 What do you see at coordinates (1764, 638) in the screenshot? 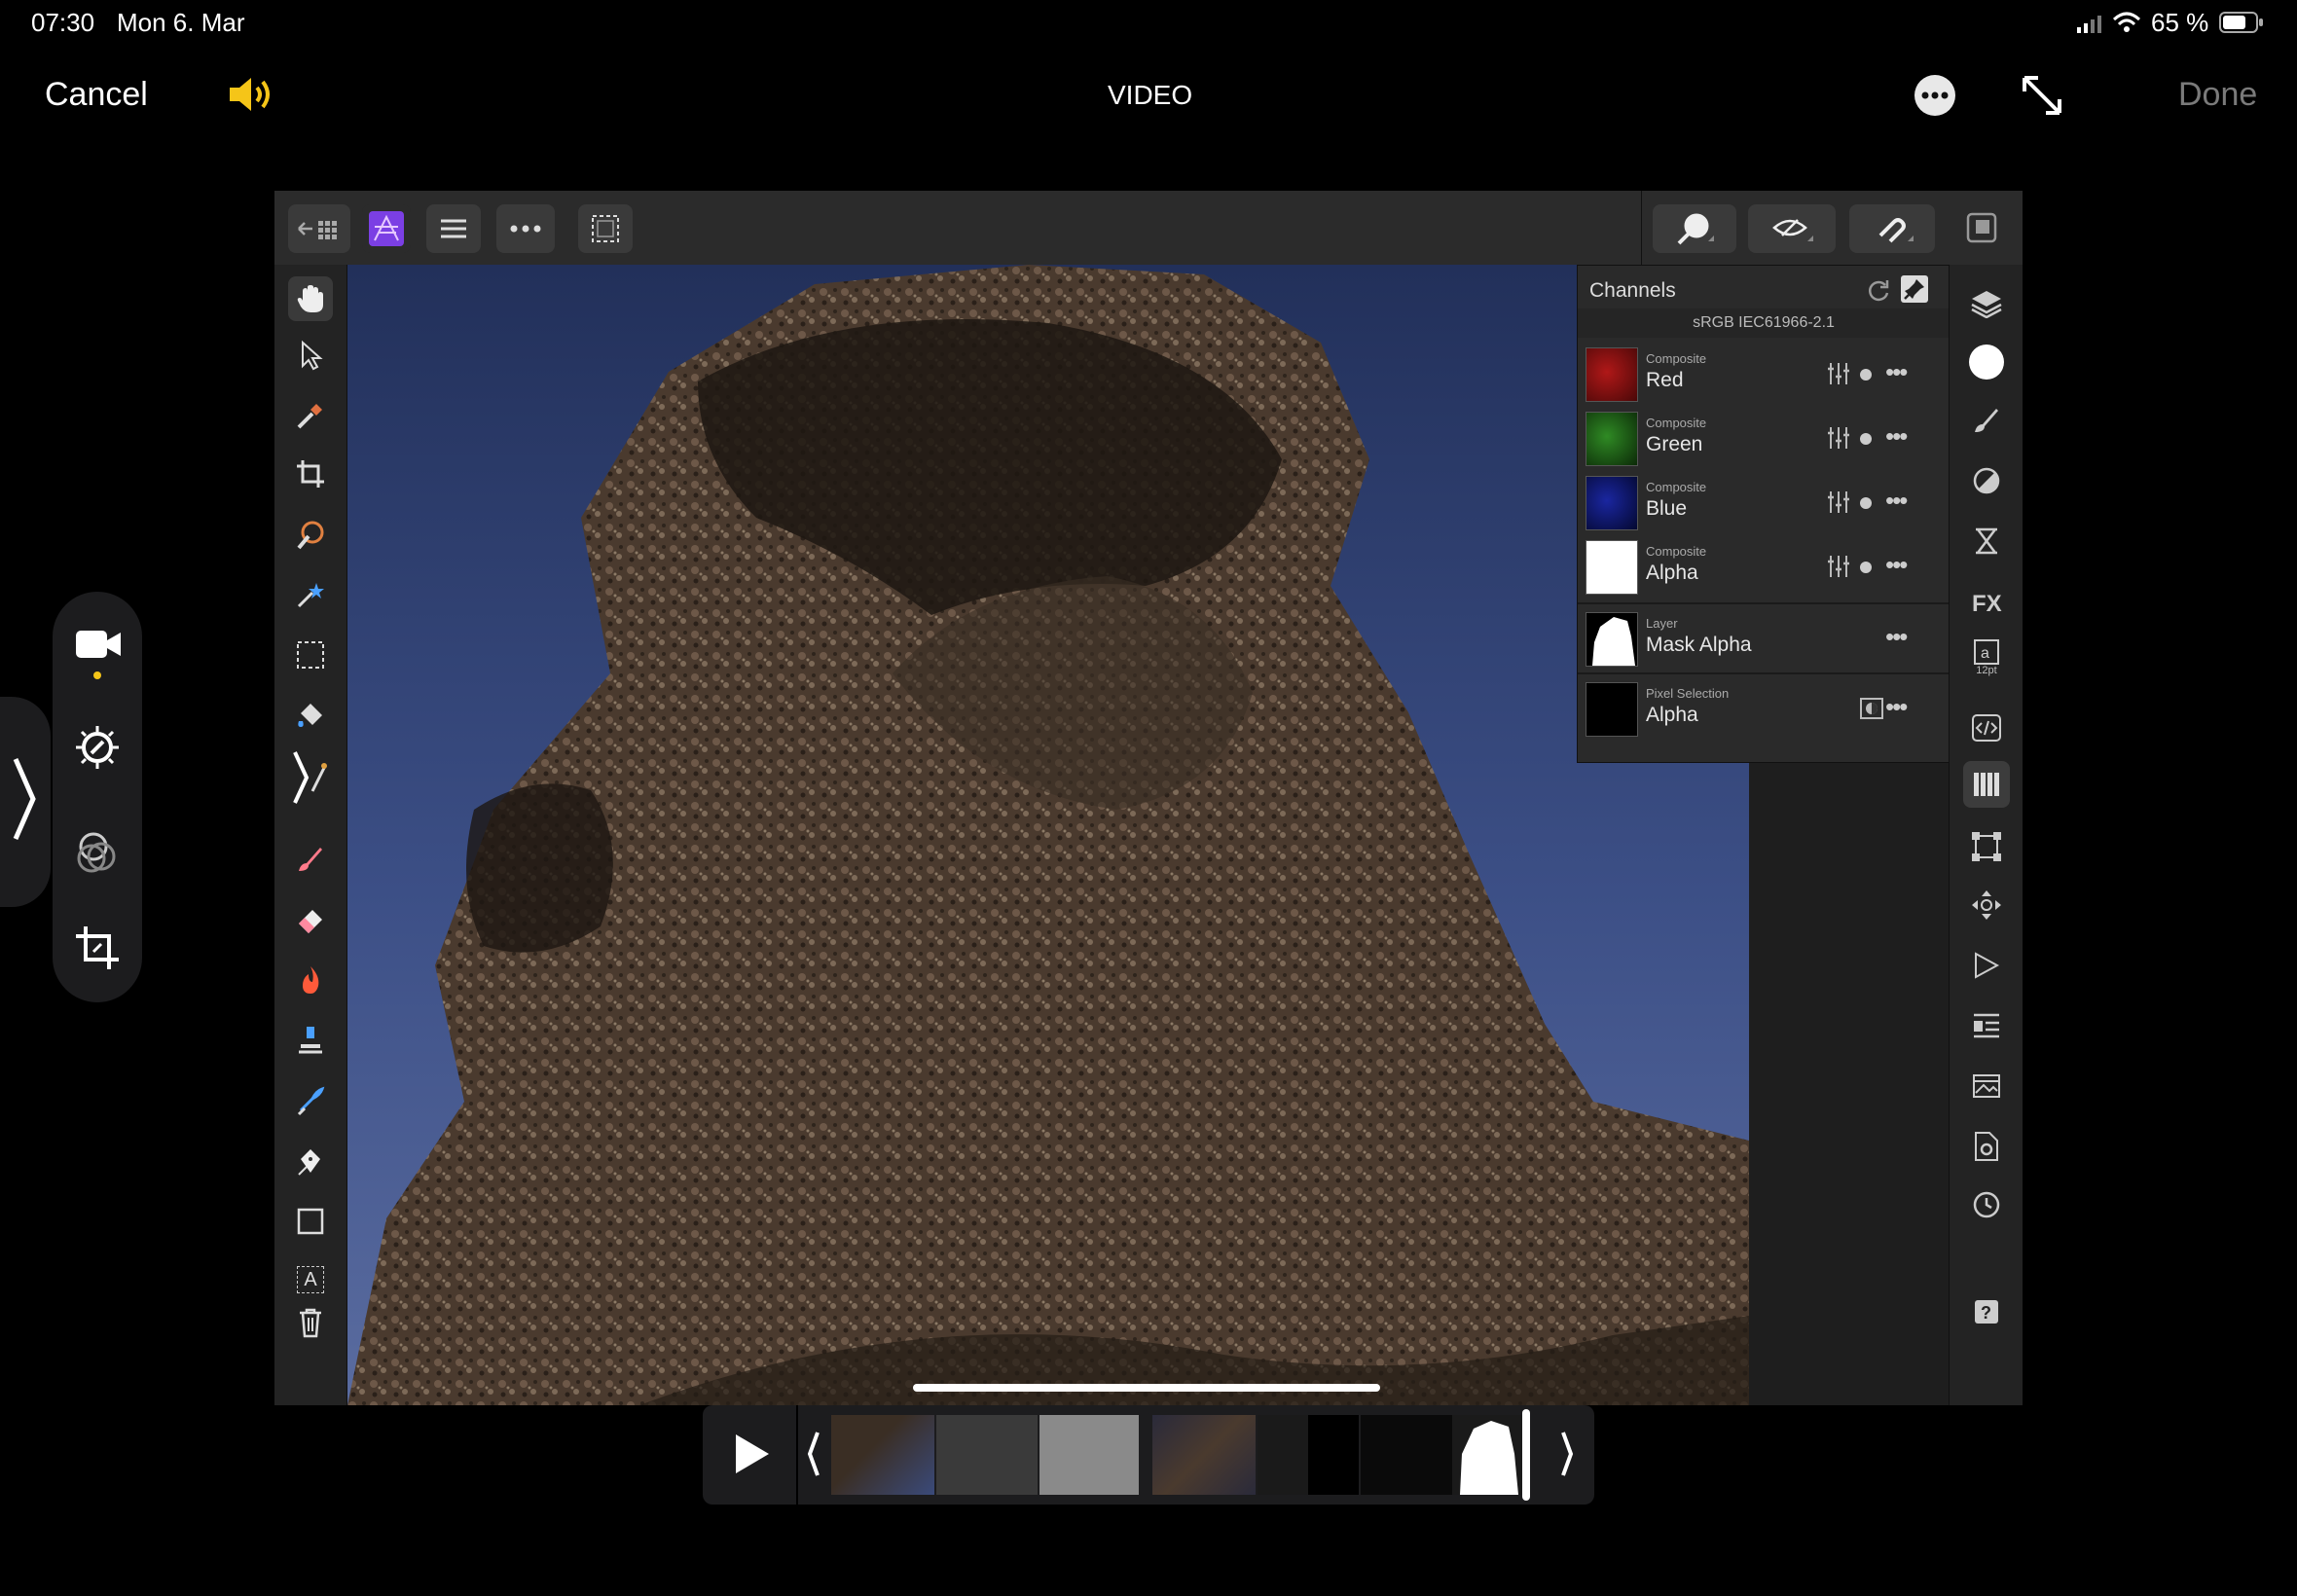
I see `channel-row-mask-alpha: Layer Mask Alpha •••` at bounding box center [1764, 638].